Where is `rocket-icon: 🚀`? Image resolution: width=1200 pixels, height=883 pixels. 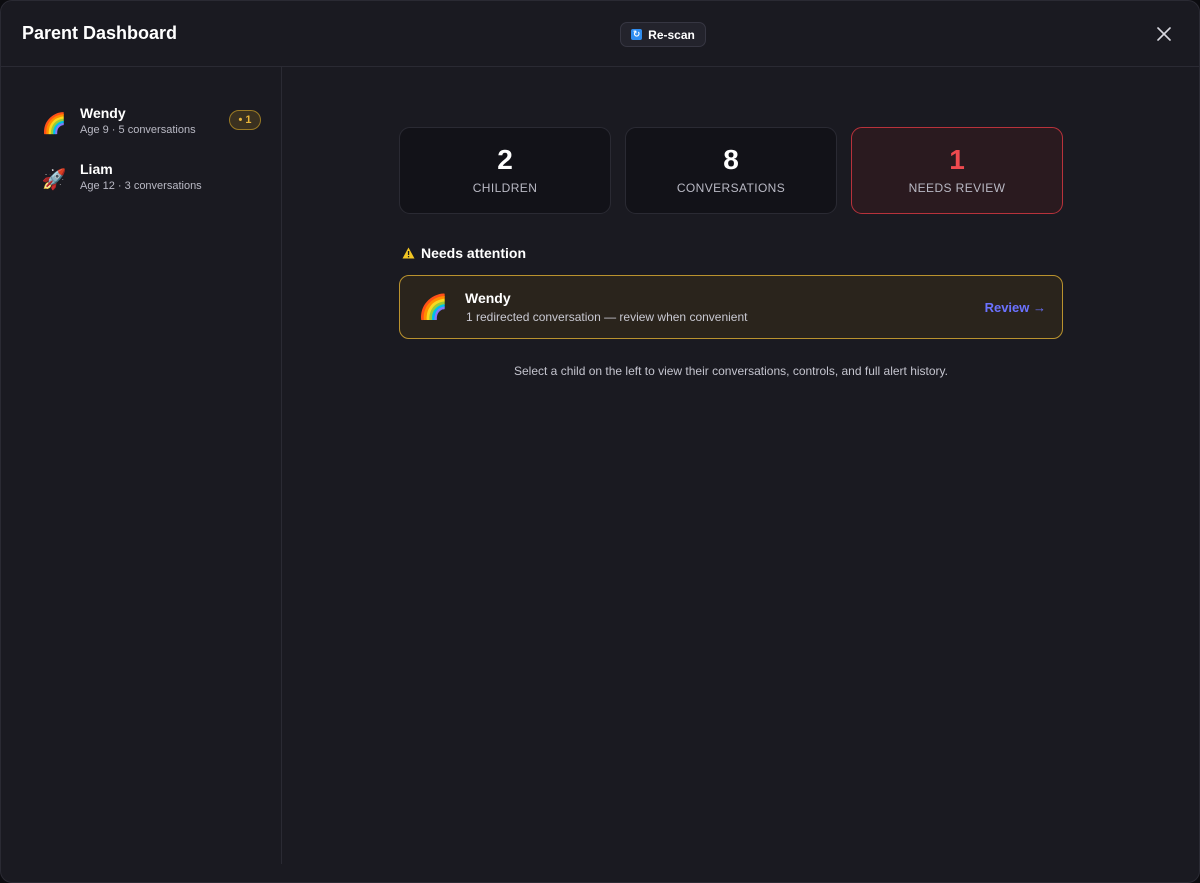 rocket-icon: 🚀 is located at coordinates (54, 180).